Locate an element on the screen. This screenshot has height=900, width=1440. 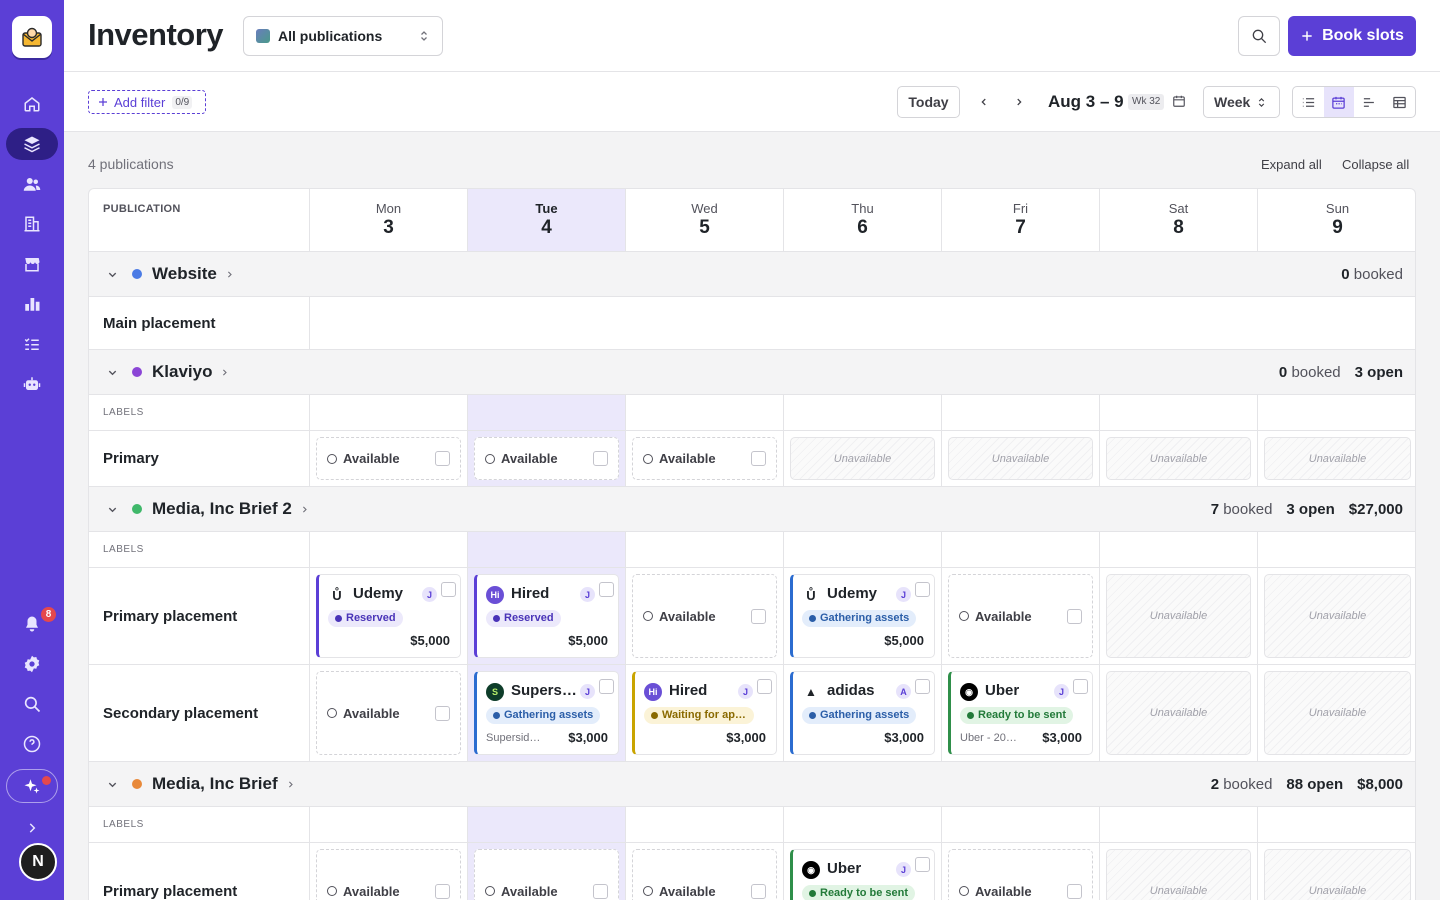
nav-home is located at coordinates (32, 104).